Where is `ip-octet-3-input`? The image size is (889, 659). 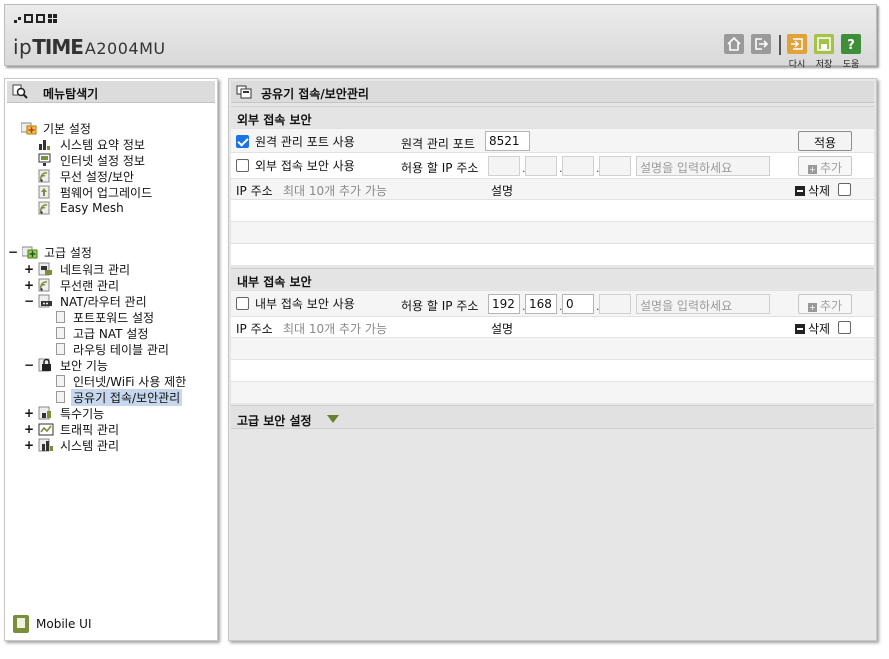
ip-octet-3-input is located at coordinates (578, 166).